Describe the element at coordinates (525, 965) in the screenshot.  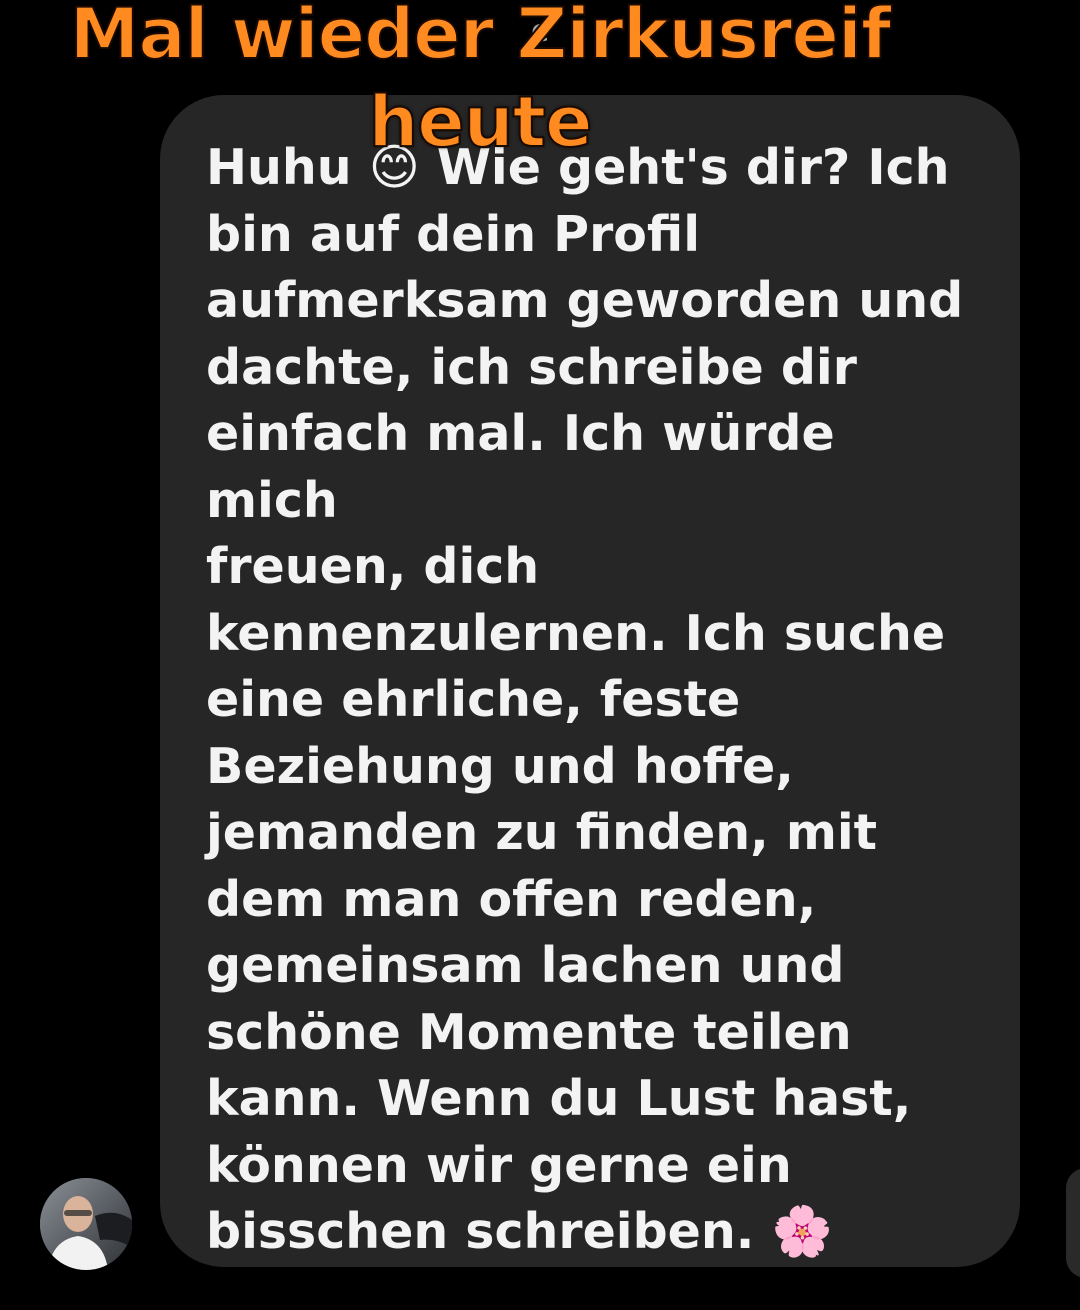
I see `message-line: gemeinsam lachen und` at that location.